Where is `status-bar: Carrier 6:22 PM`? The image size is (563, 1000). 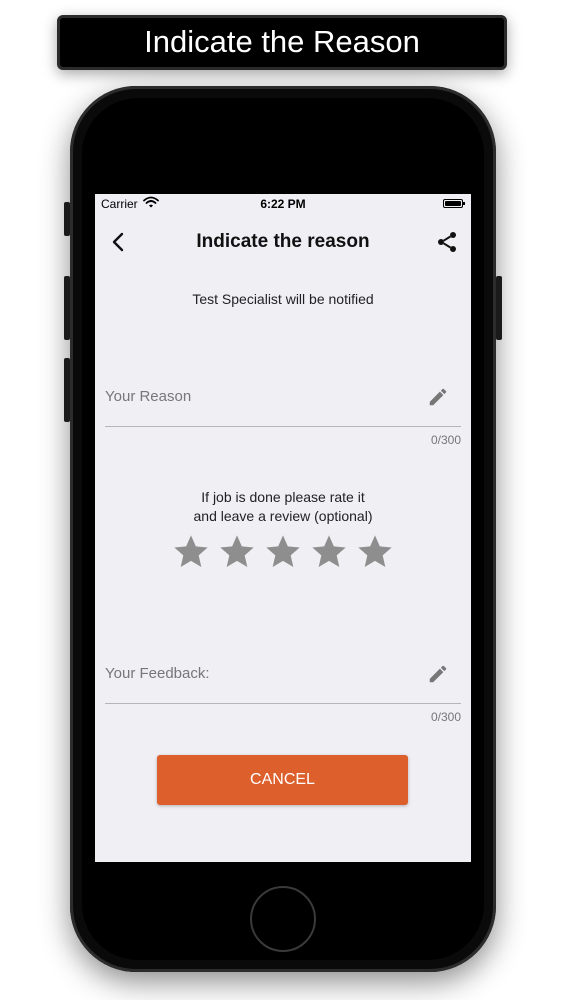 status-bar: Carrier 6:22 PM is located at coordinates (283, 204).